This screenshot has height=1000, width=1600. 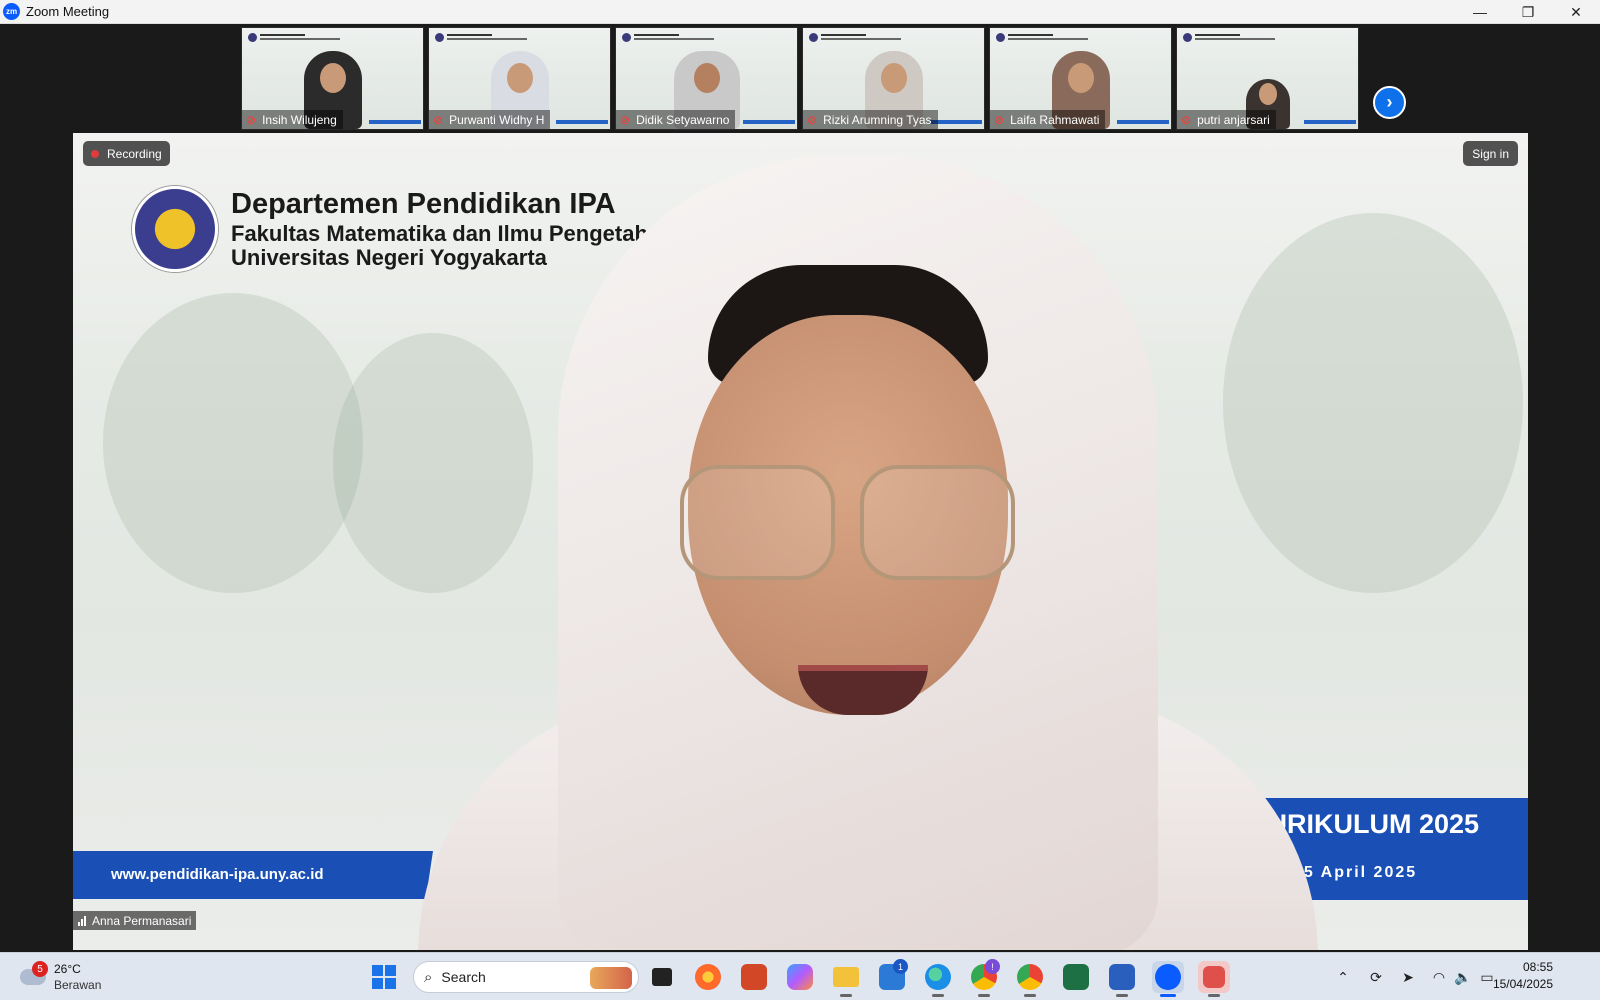 I want to click on zoom-icon, so click(x=1168, y=977).